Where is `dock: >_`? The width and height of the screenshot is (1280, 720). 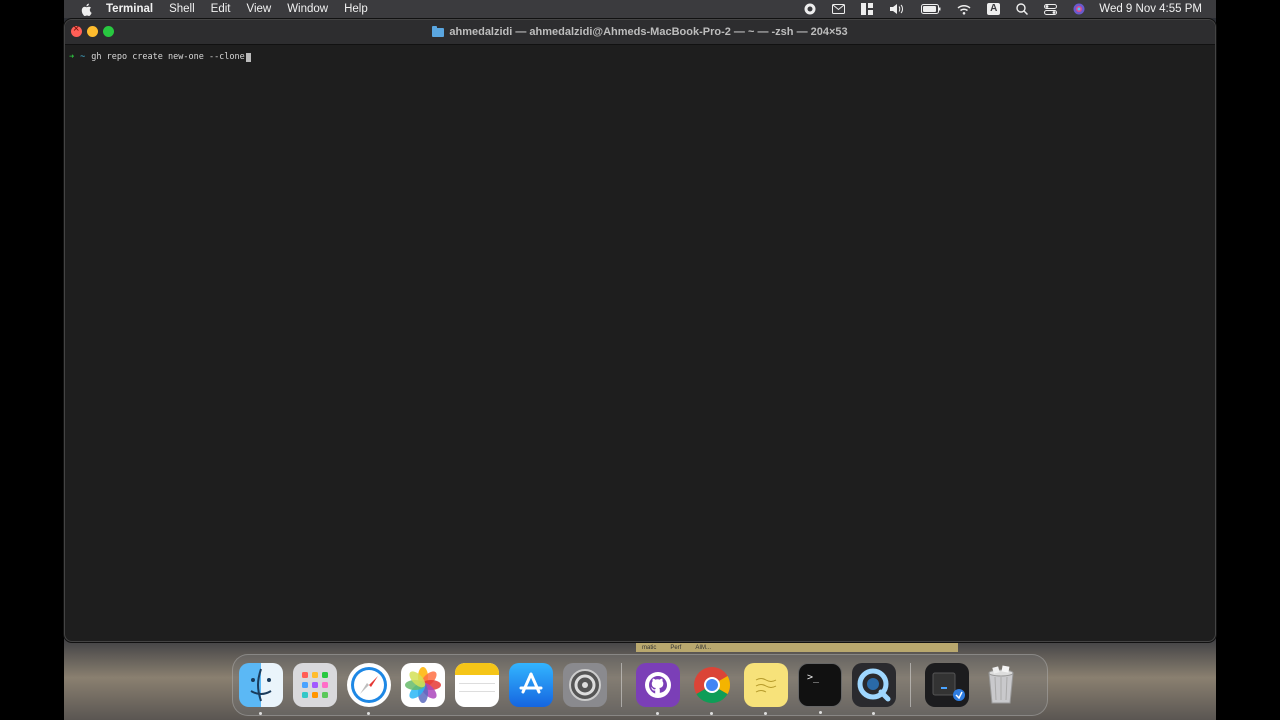
dock: >_ is located at coordinates (640, 685).